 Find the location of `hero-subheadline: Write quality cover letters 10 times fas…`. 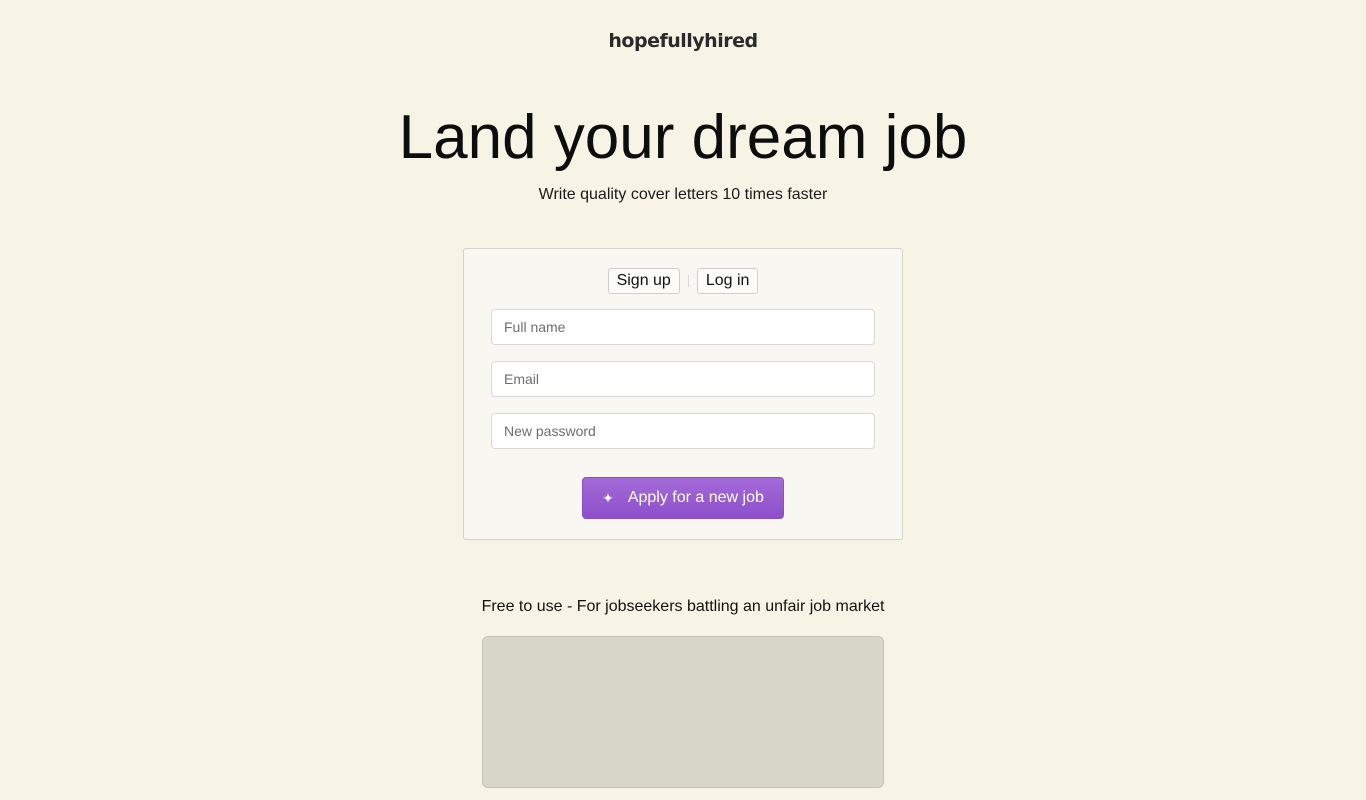

hero-subheadline: Write quality cover letters 10 times fas… is located at coordinates (683, 194).